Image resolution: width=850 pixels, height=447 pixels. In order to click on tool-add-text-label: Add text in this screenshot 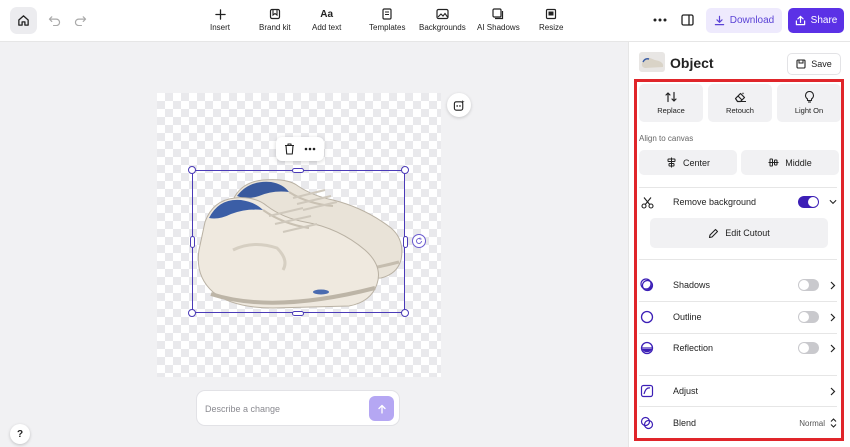, I will do `click(327, 27)`.